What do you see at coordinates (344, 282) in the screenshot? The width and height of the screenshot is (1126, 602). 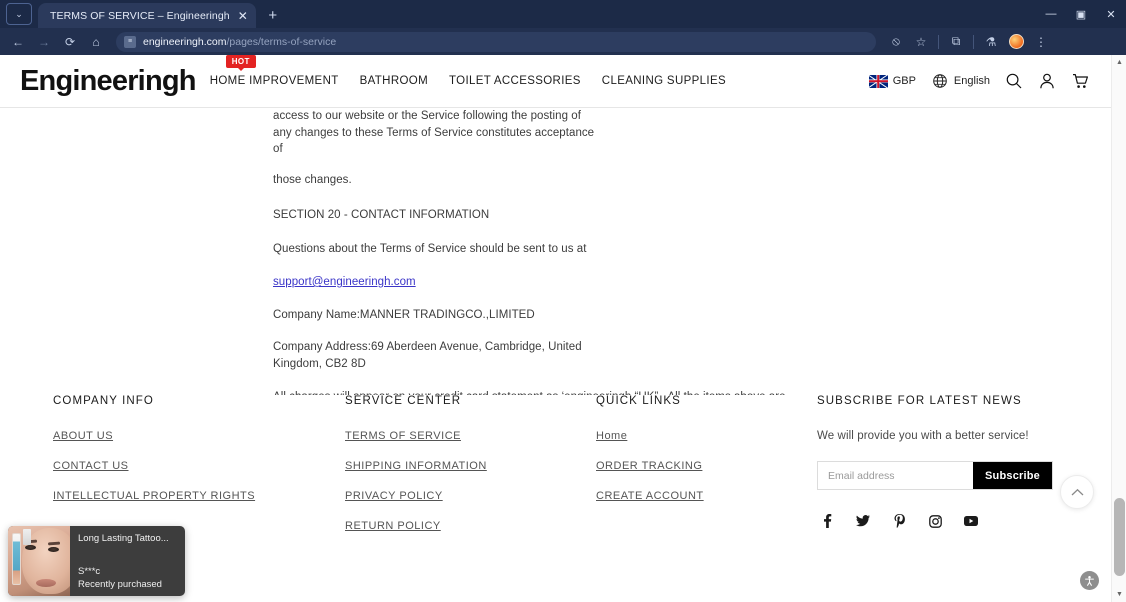 I see `support-email-link: support@engineeringh.com` at bounding box center [344, 282].